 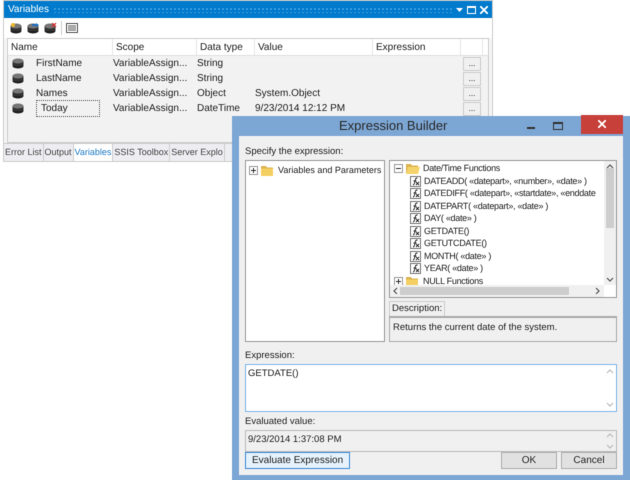 What do you see at coordinates (24, 47) in the screenshot?
I see `column-header: Name` at bounding box center [24, 47].